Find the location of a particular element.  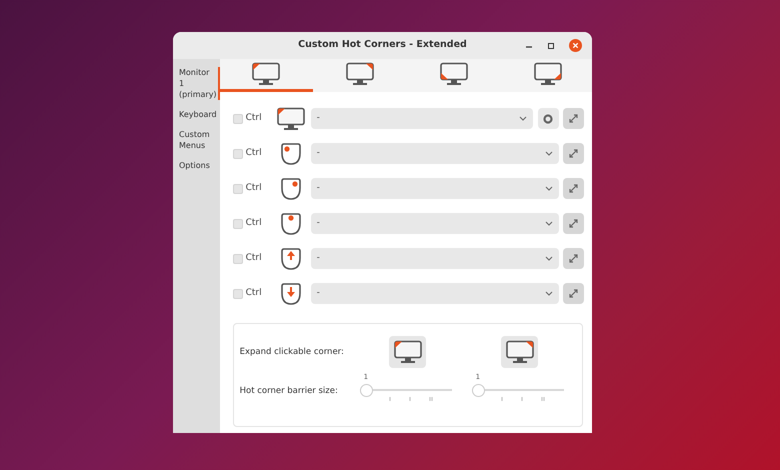

sidebar-item: Keyboard is located at coordinates (196, 114).